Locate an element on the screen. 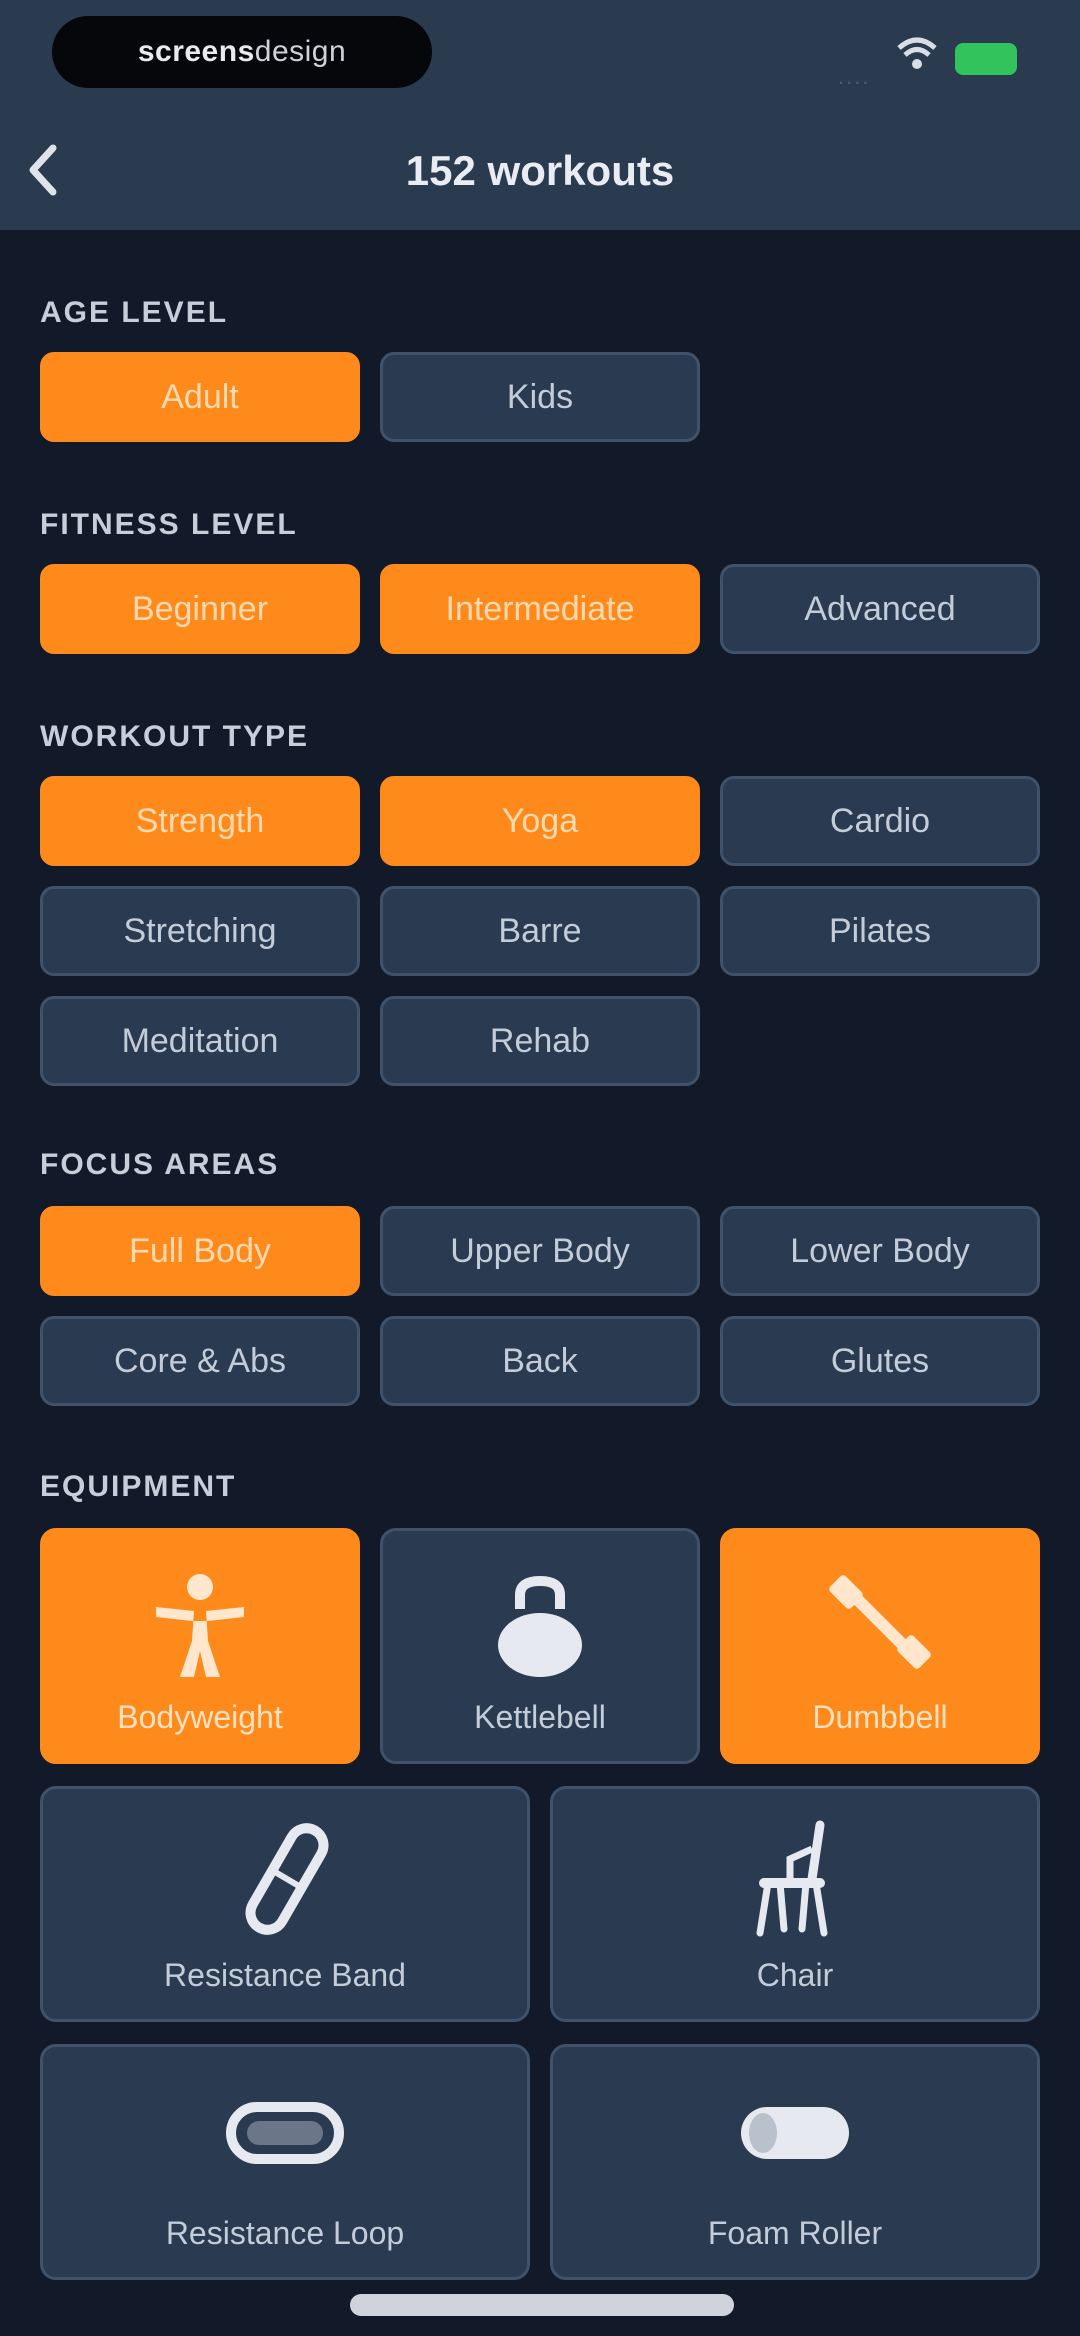 The height and width of the screenshot is (2336, 1080). watermark-light: design is located at coordinates (300, 51).